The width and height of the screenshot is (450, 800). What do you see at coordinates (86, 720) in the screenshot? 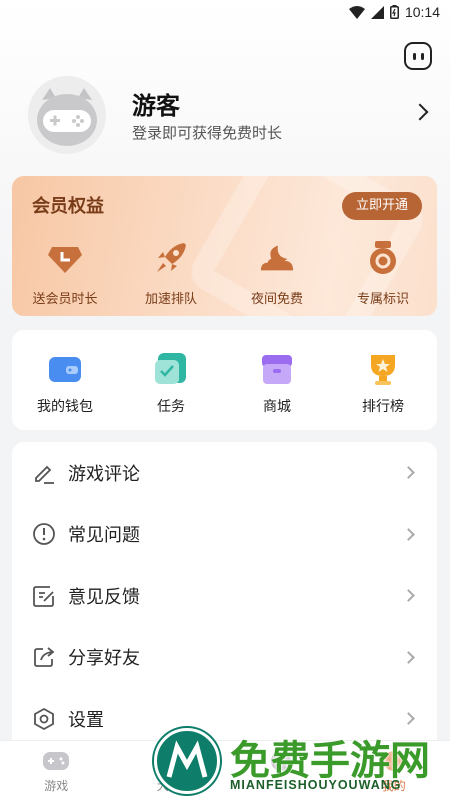
I see `menu-item-label: 设置` at bounding box center [86, 720].